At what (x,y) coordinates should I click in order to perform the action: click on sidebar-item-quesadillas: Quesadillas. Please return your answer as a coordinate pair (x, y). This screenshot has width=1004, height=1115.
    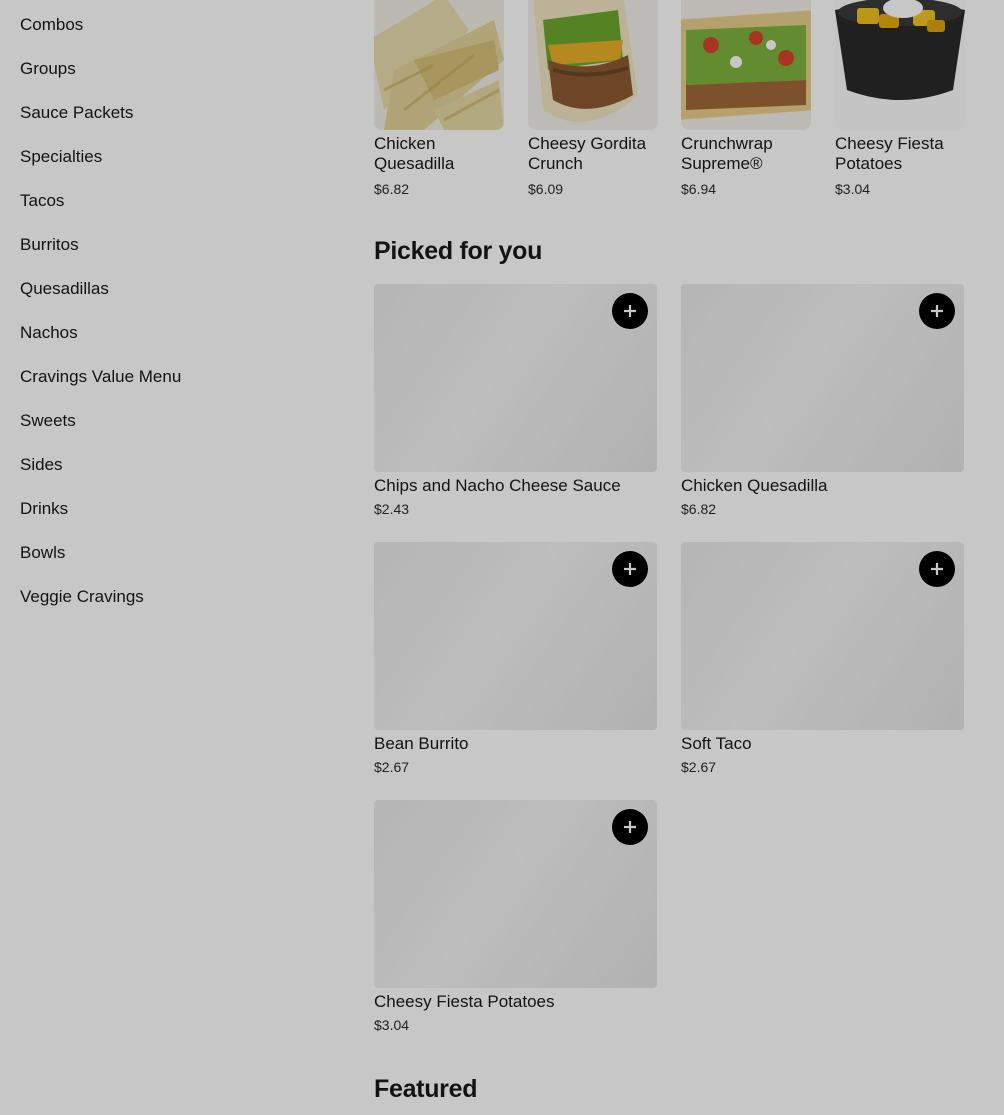
    Looking at the image, I should click on (64, 289).